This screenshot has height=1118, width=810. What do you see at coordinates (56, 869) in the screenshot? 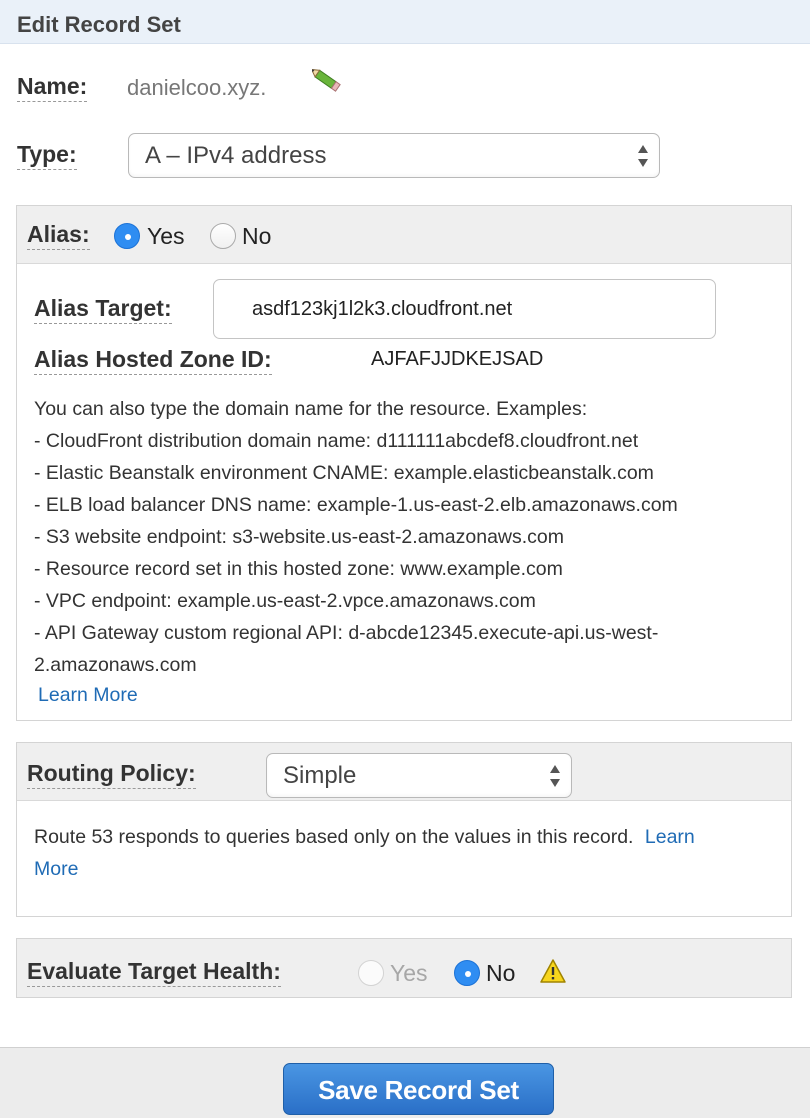
I see `routing-learn-more-link: More` at bounding box center [56, 869].